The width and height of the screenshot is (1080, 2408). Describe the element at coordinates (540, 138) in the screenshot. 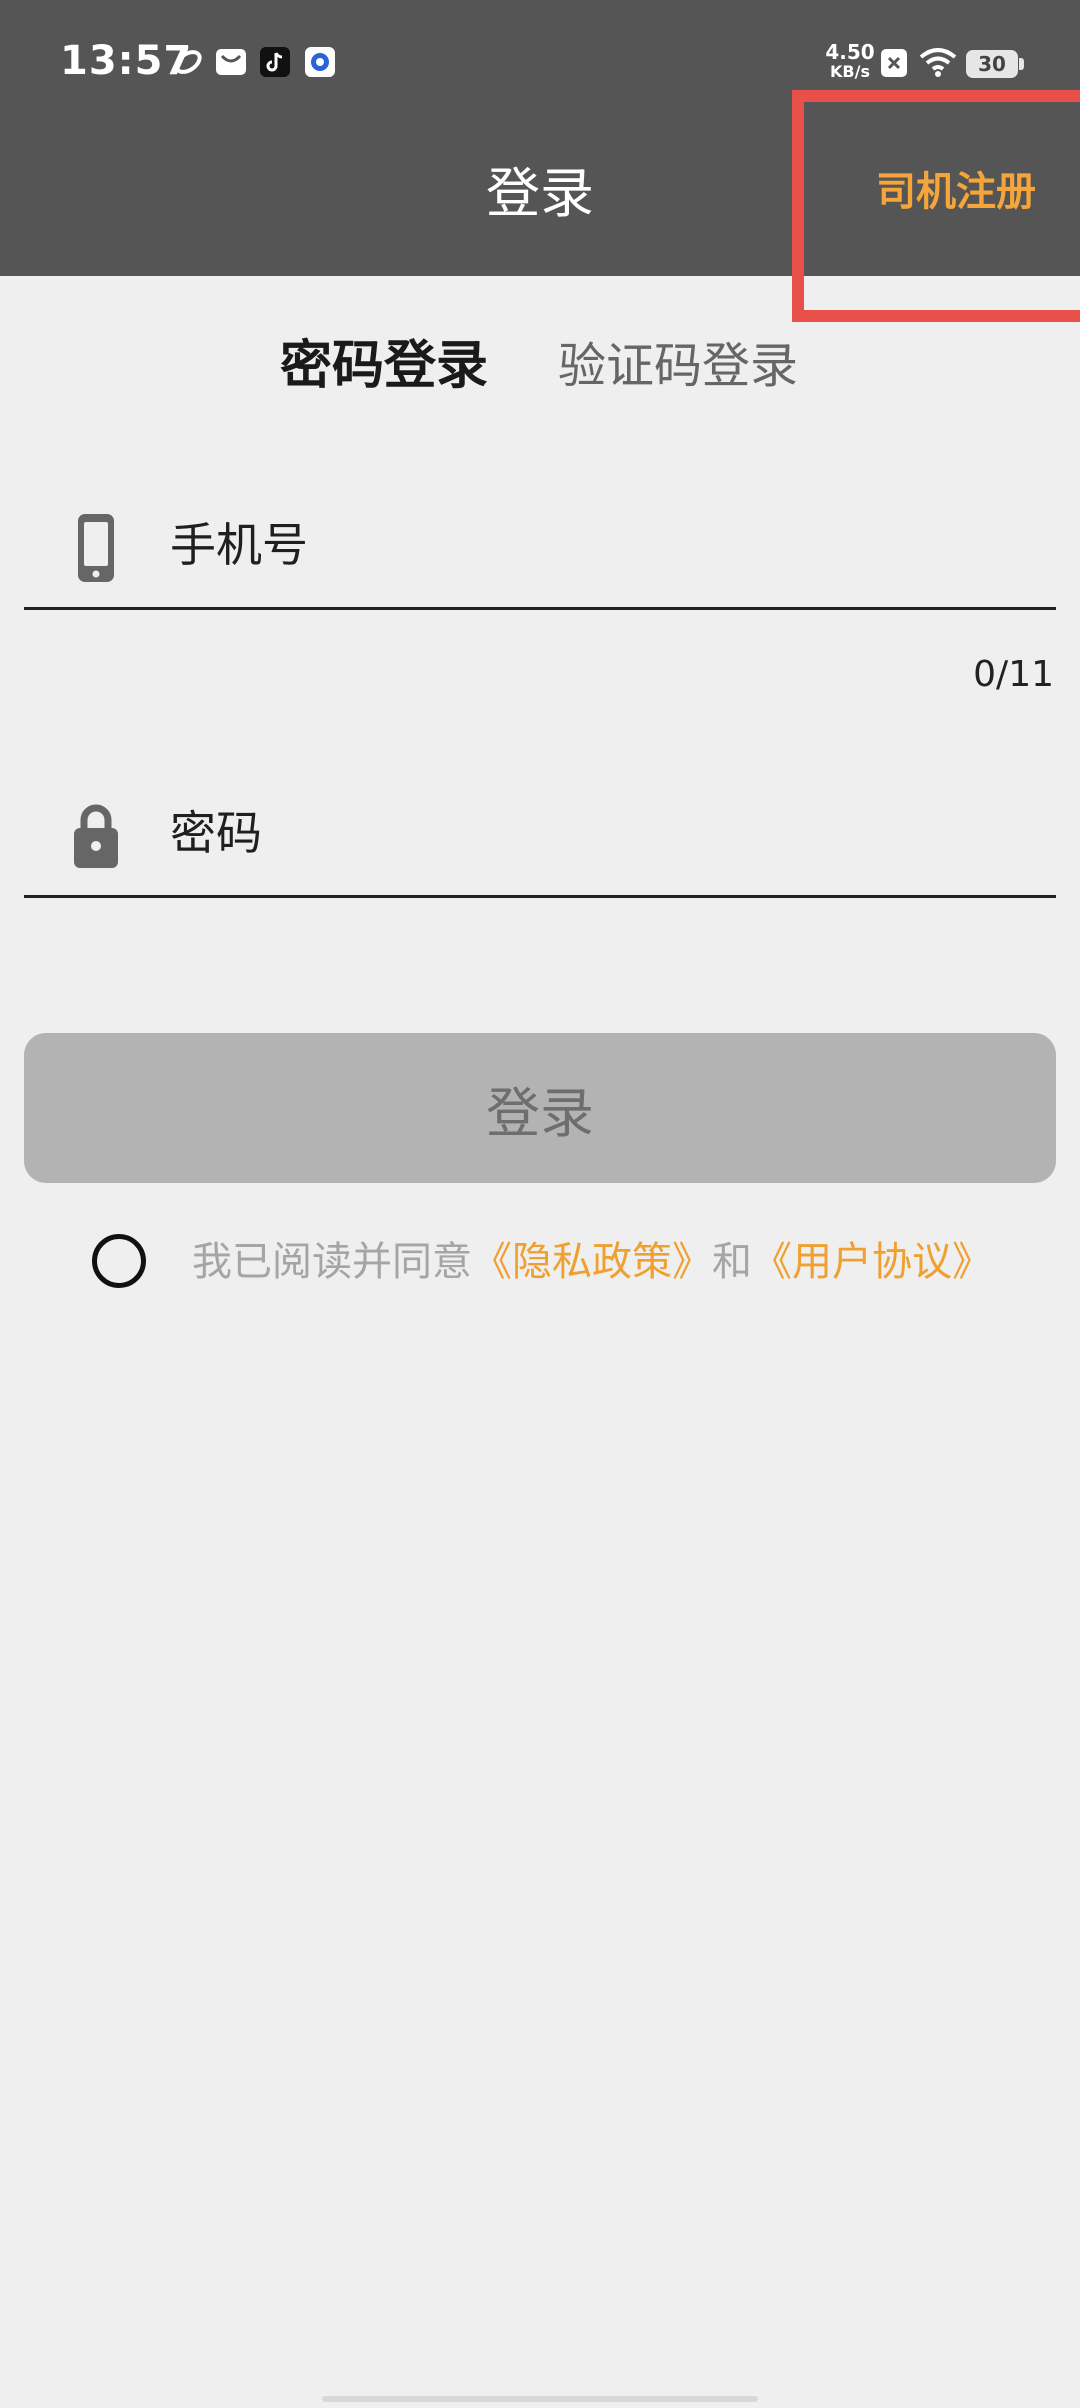

I see `app-header: 13:57 4.50 KB/s 30 登录 司机注册` at that location.